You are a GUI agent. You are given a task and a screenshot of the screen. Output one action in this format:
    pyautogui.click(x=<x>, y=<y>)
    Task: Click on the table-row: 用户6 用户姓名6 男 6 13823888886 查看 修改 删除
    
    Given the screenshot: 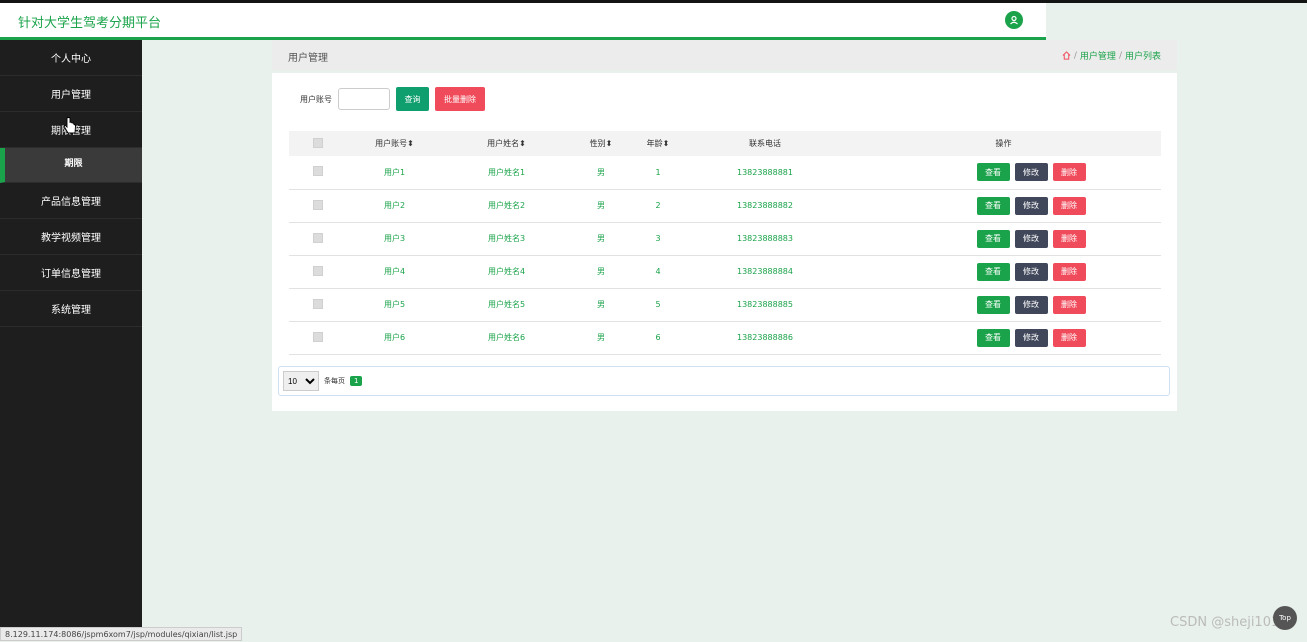 What is the action you would take?
    pyautogui.click(x=725, y=337)
    